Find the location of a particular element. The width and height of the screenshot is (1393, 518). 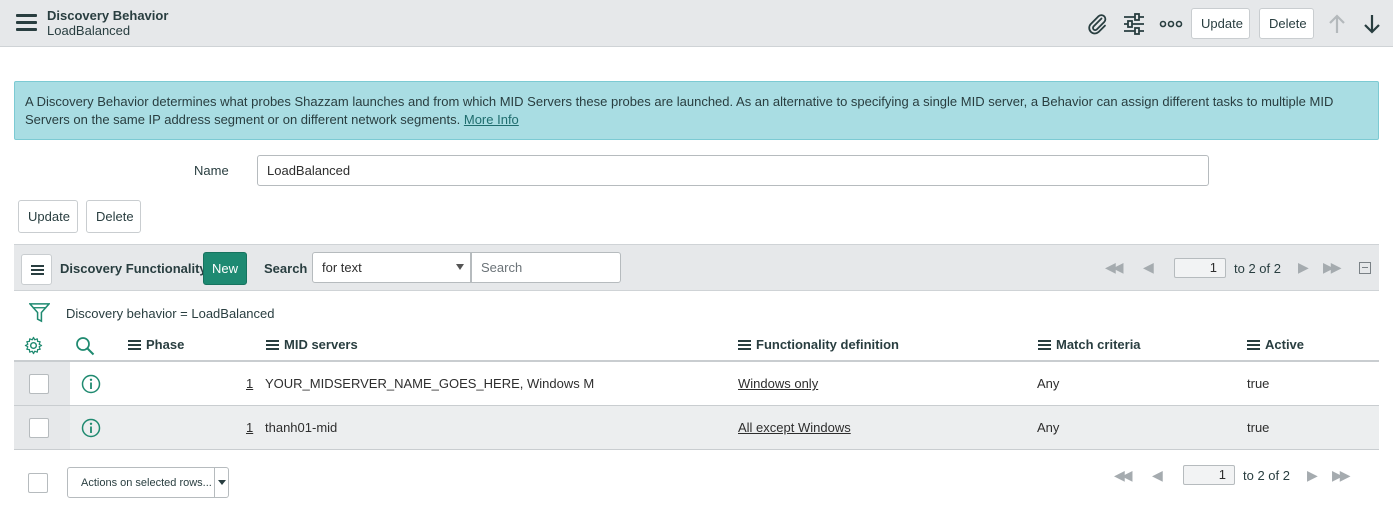

column-header-match-criteria: Match criteria is located at coordinates (1089, 344).